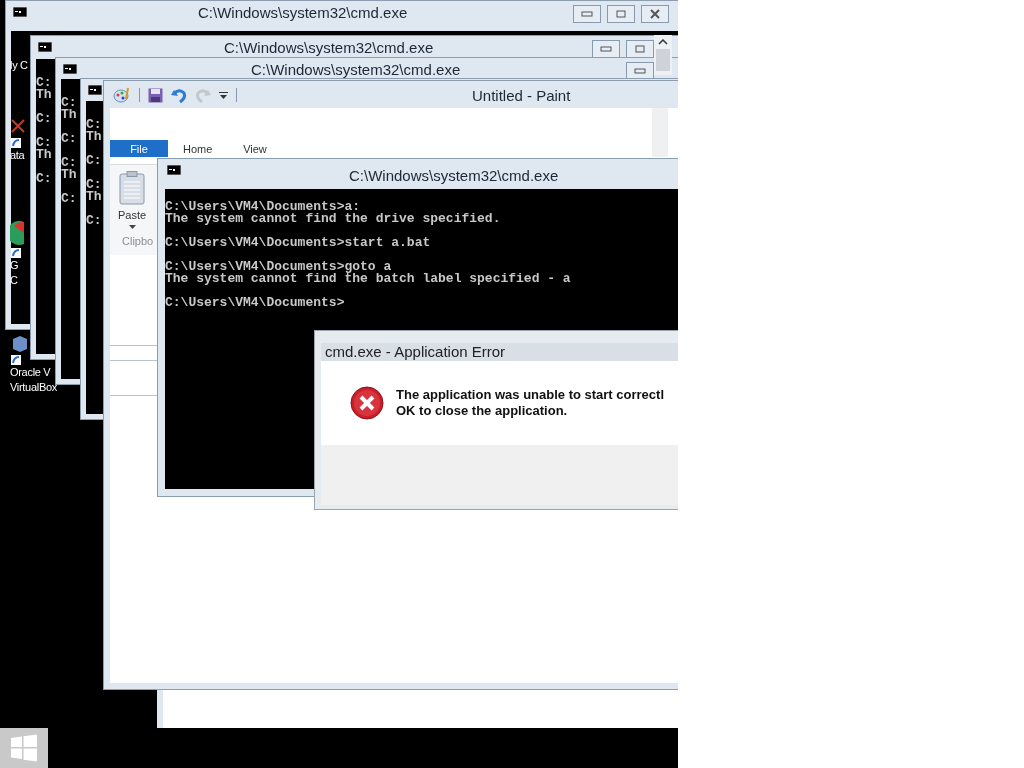 Image resolution: width=1024 pixels, height=768 pixels. I want to click on error-message: OK to close the application., so click(482, 411).